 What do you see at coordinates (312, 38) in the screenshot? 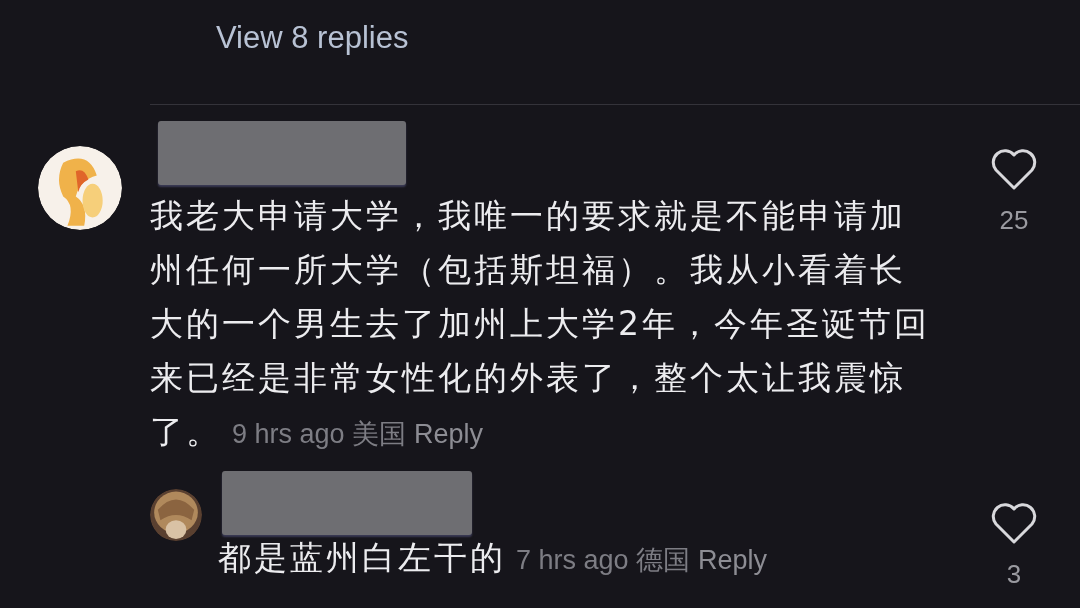
I see `view-replies-link: View 8 replies` at bounding box center [312, 38].